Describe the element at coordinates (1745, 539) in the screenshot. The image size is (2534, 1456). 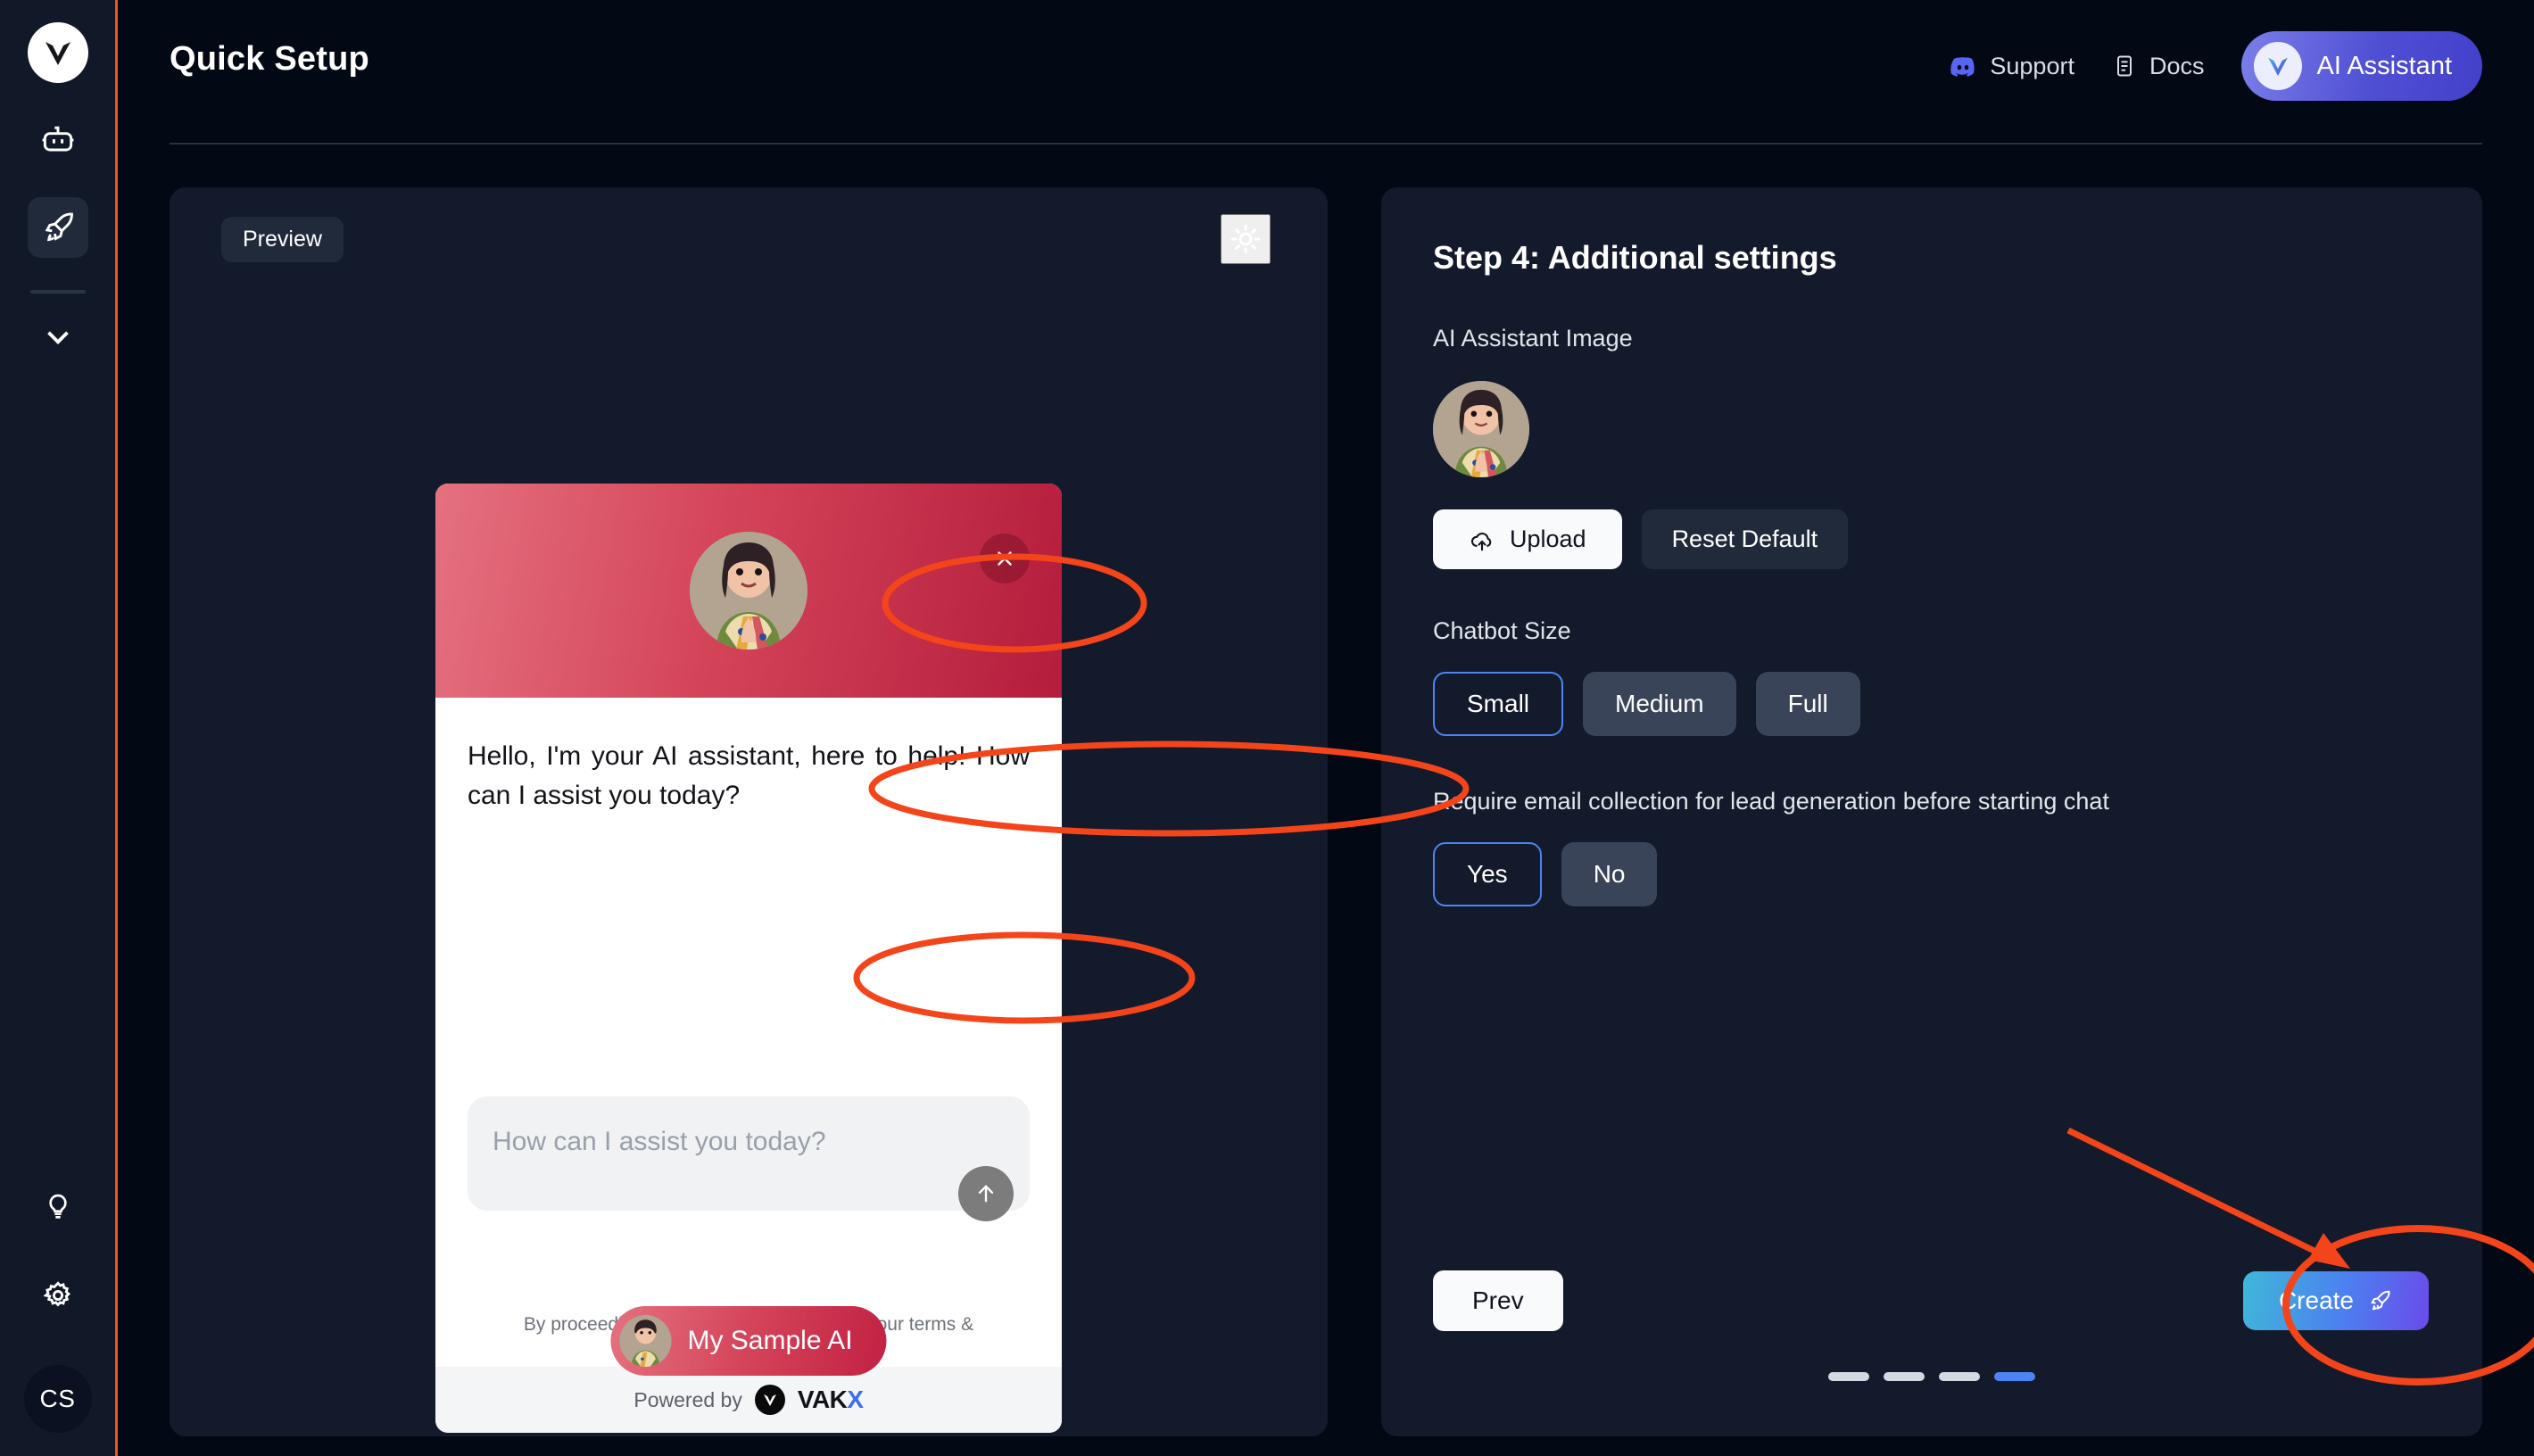
I see `reset-default-button: Reset Default` at that location.